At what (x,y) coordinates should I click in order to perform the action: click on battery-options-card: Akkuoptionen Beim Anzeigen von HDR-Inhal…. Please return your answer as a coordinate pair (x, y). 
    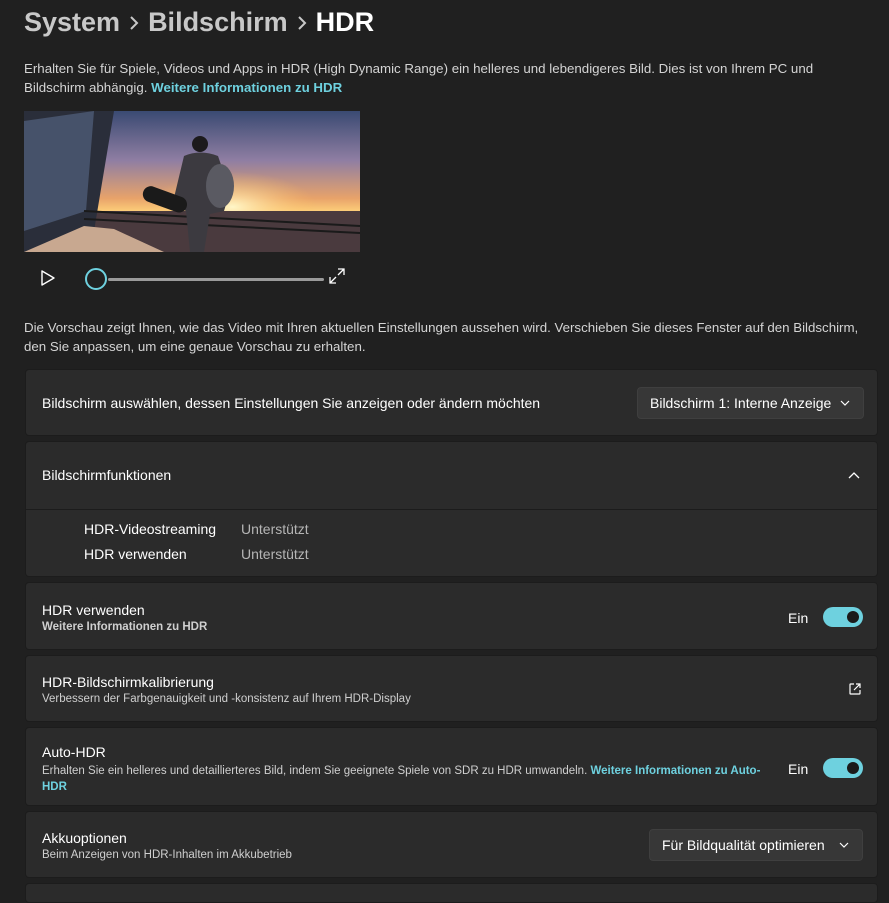
    Looking at the image, I should click on (451, 844).